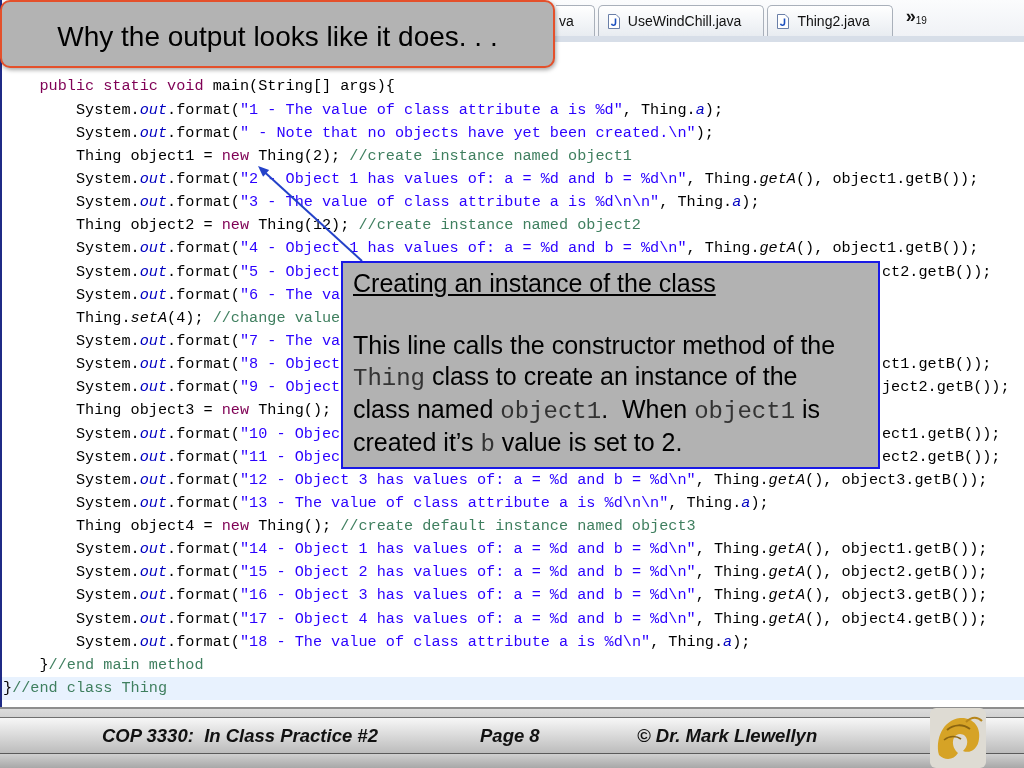  I want to click on code-line: }//end main method, so click(121, 665).